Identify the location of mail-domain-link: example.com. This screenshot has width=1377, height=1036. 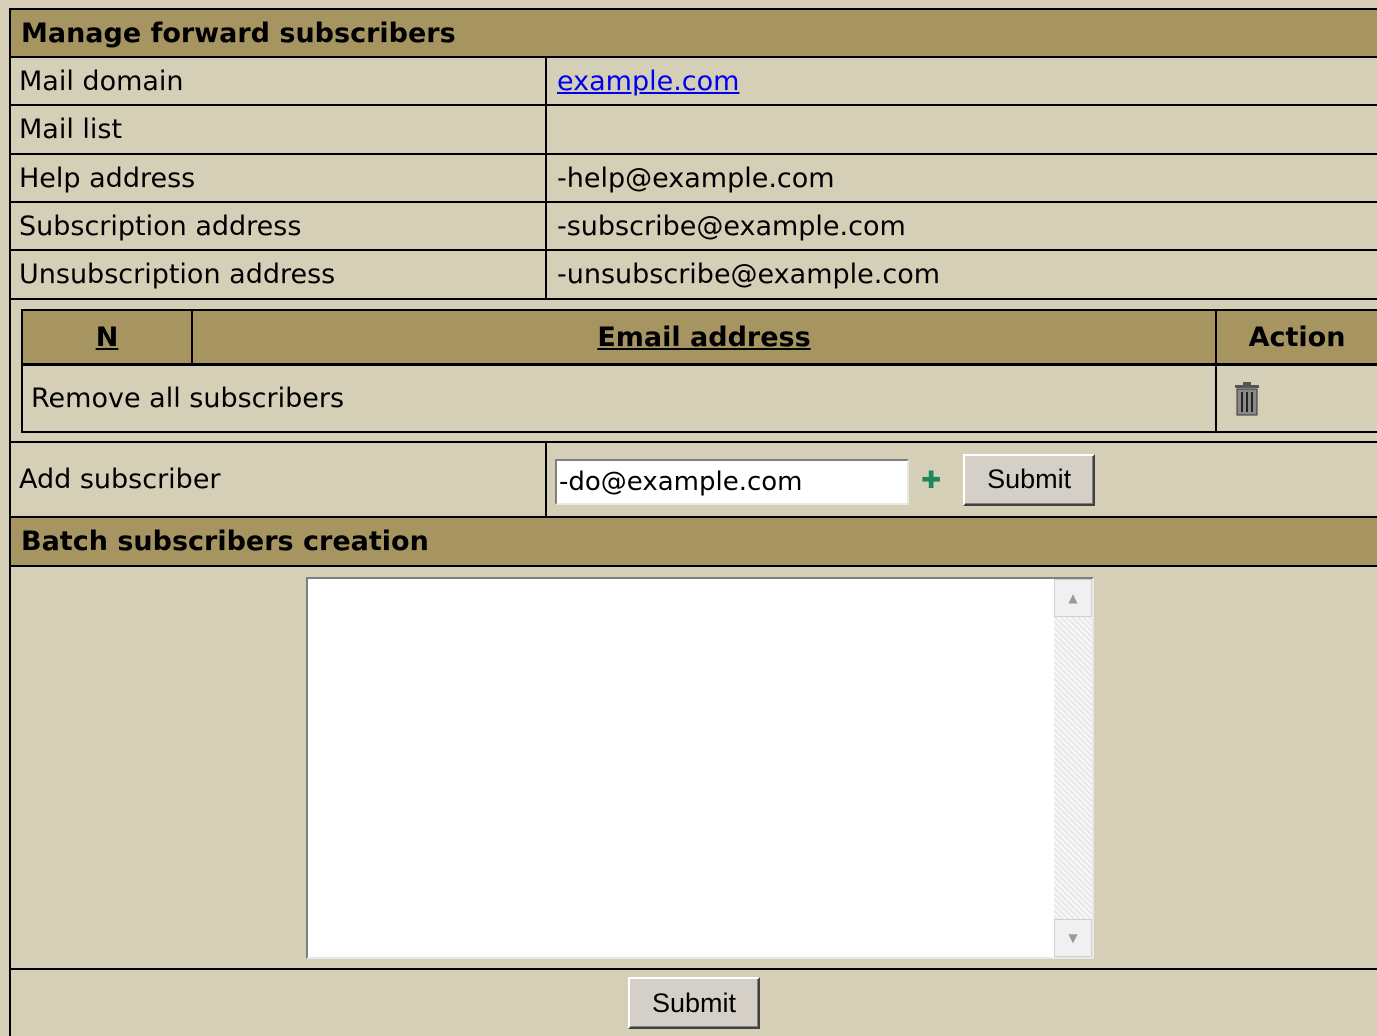
(648, 81).